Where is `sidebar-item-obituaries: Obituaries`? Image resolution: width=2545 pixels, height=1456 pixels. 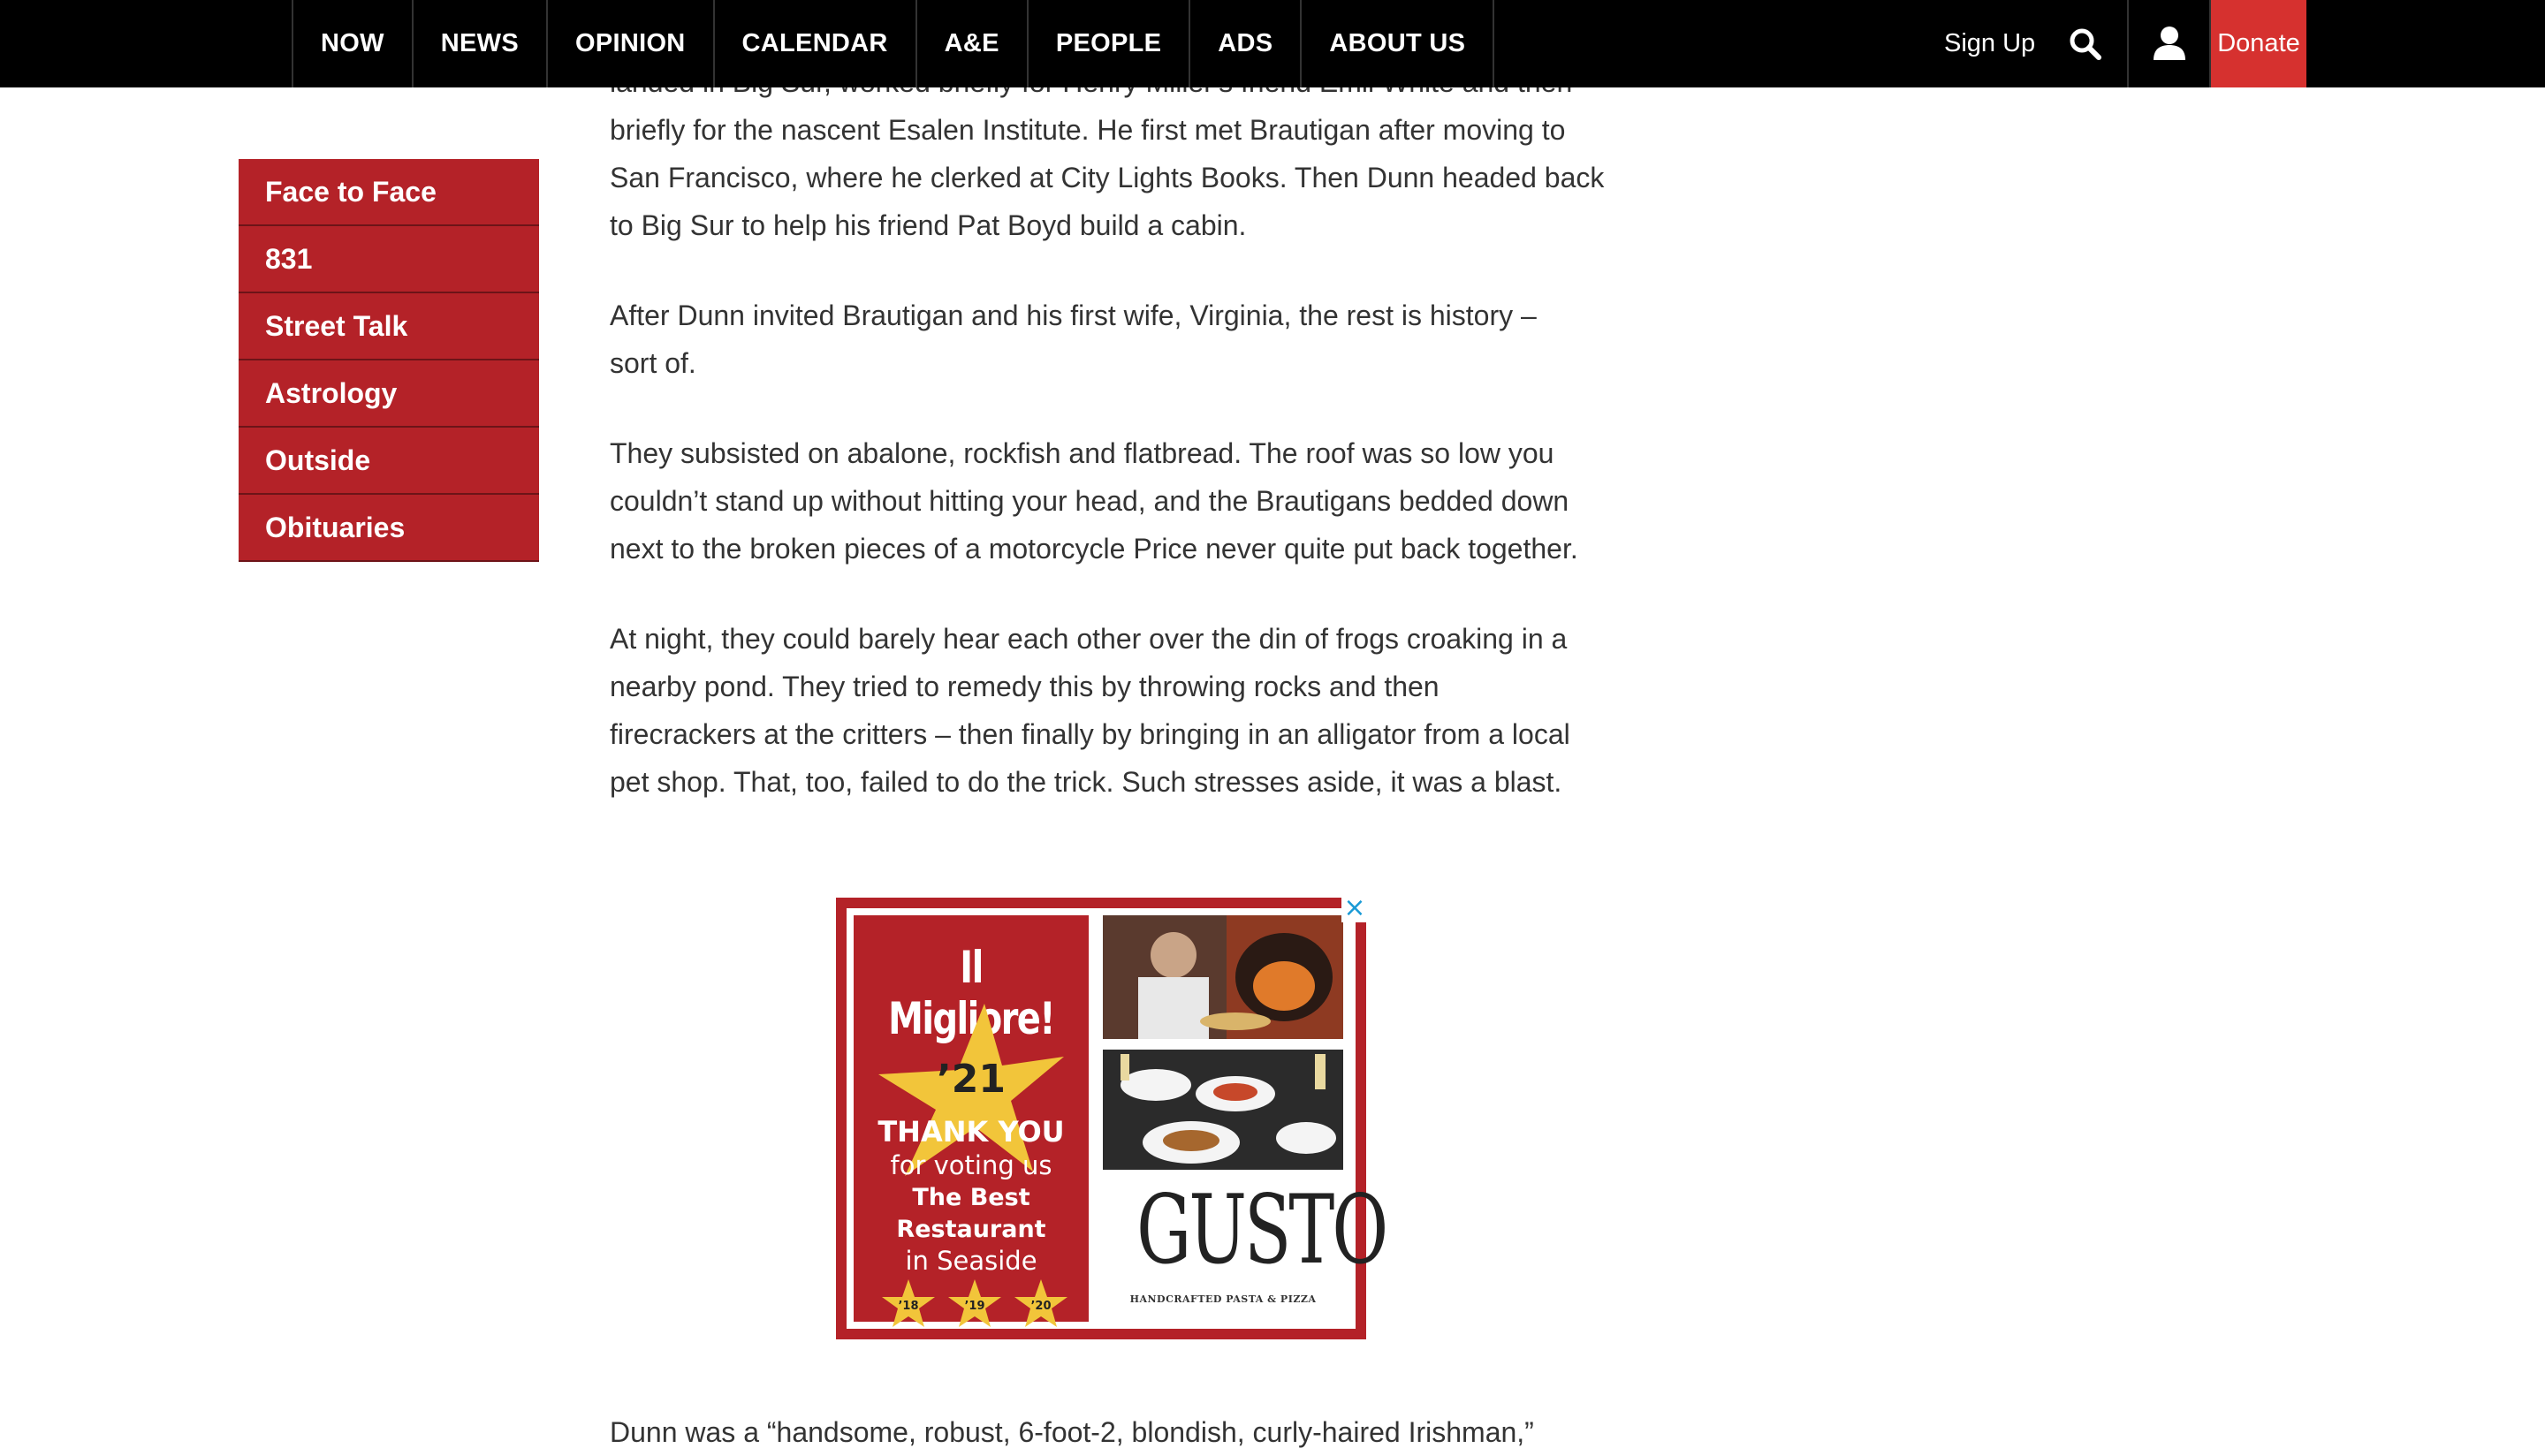 sidebar-item-obituaries: Obituaries is located at coordinates (389, 529).